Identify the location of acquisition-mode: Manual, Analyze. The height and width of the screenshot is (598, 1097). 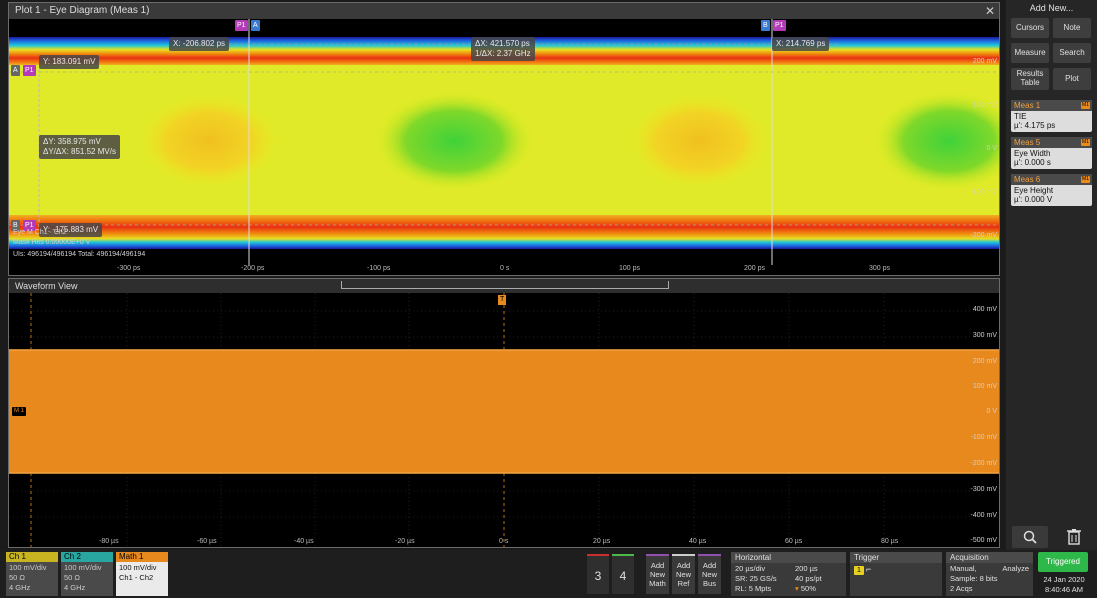
(989, 569).